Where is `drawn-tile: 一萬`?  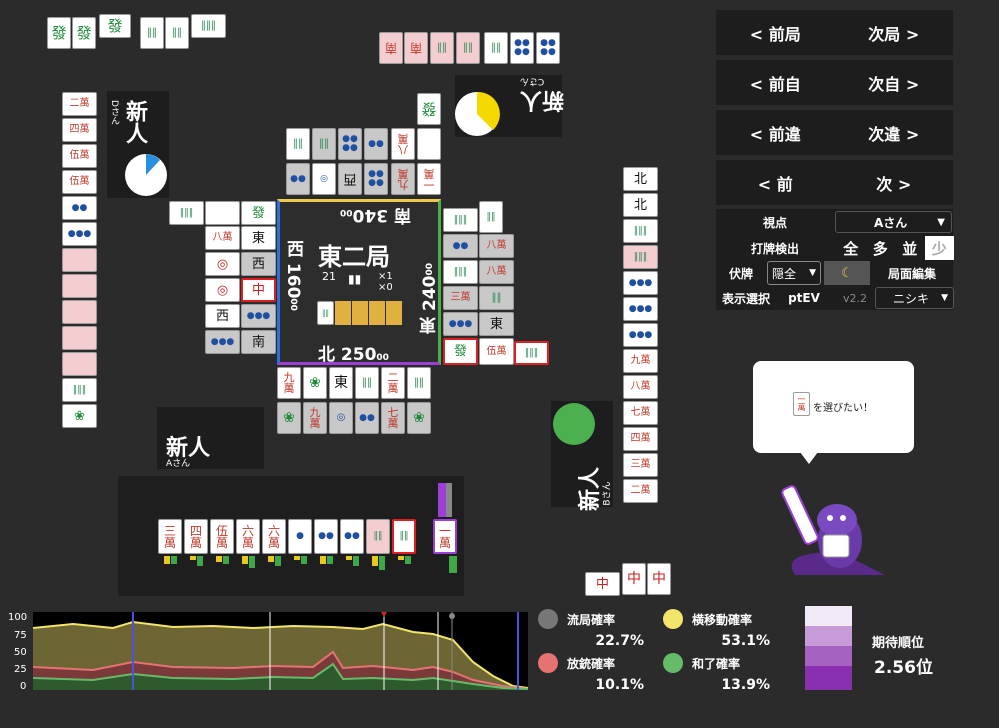
drawn-tile: 一萬 is located at coordinates (445, 536).